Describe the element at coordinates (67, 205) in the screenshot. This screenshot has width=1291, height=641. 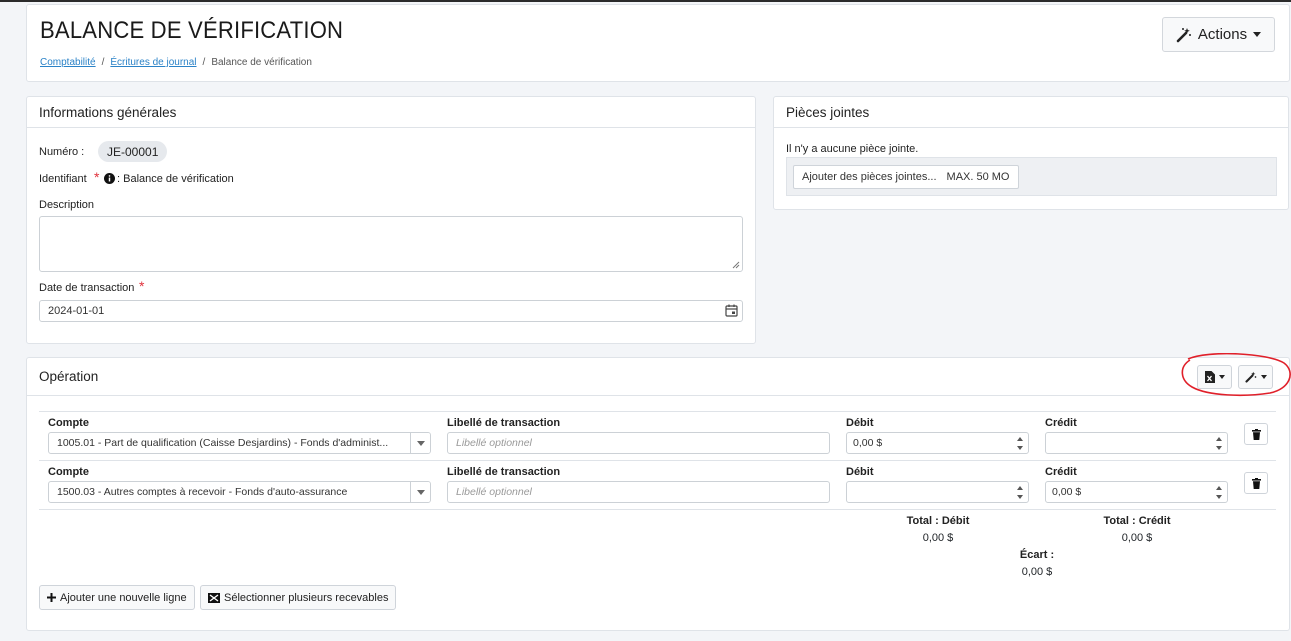
I see `description-label: Description` at that location.